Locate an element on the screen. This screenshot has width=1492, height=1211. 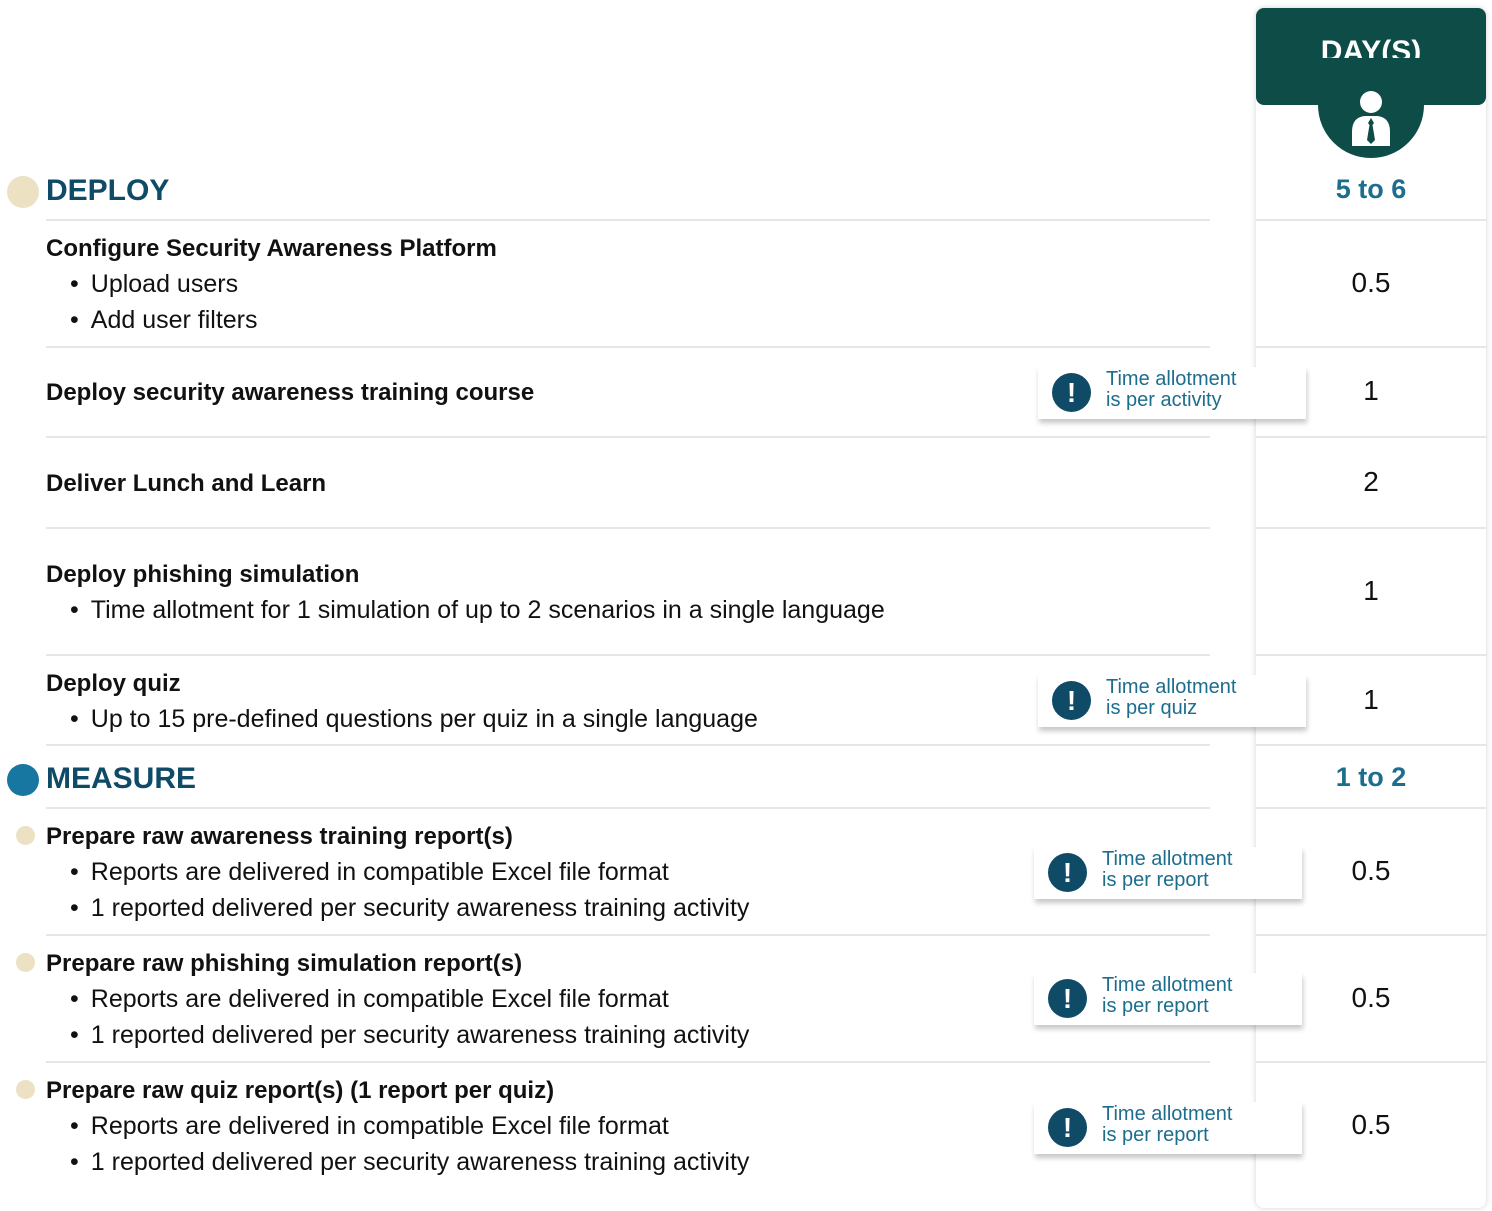
note-line: is per quiz is located at coordinates (1152, 708).